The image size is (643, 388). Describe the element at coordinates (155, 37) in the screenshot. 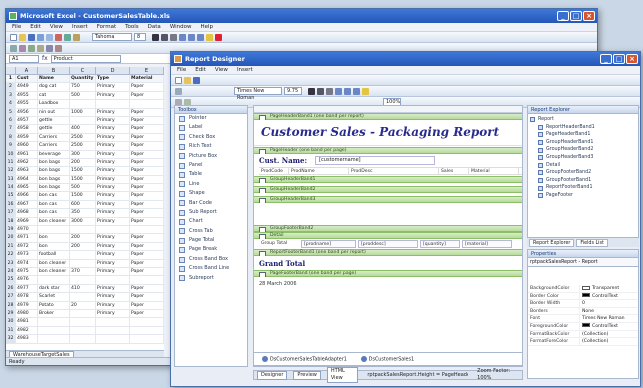

I see `bold-icon` at that location.